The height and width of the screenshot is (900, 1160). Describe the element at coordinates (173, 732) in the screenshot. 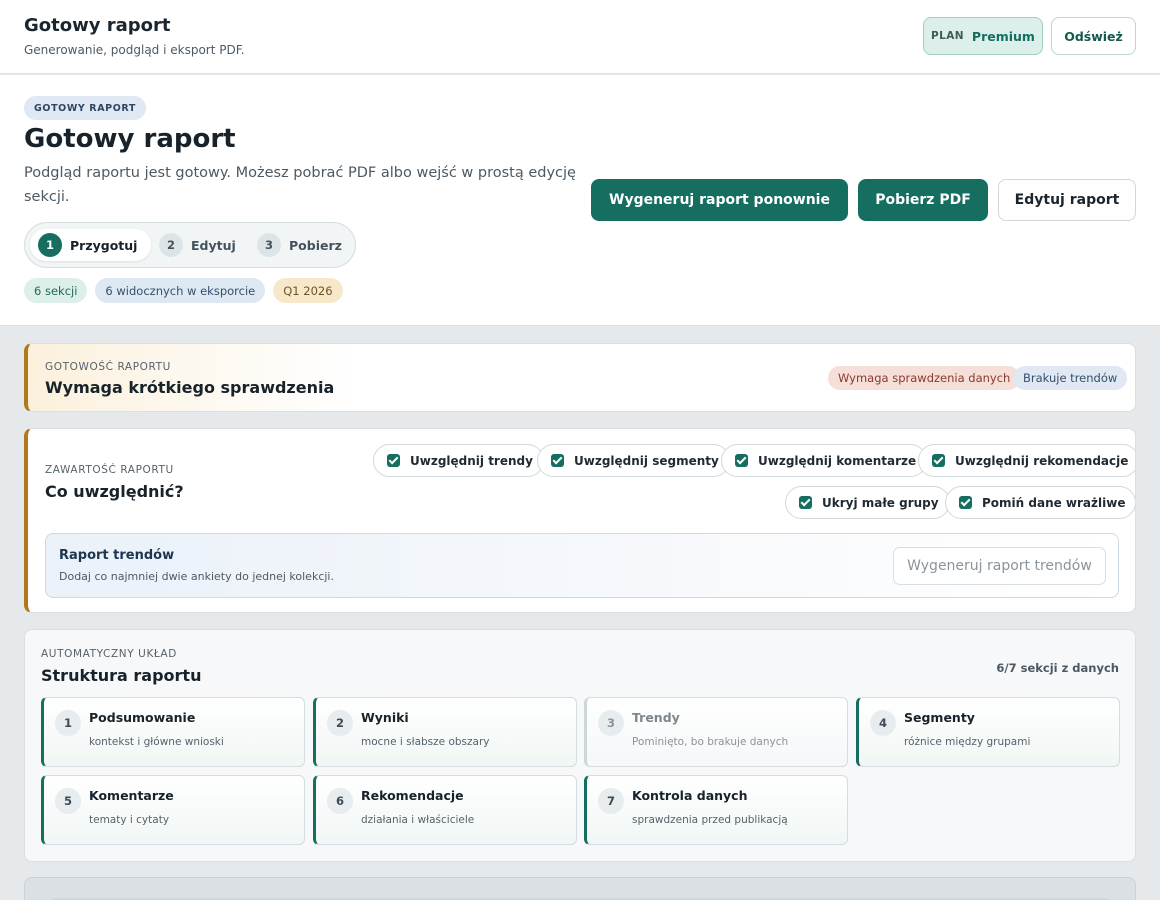

I see `section-summary: 1 Podsumowanie kontekst i główne wnioski` at that location.